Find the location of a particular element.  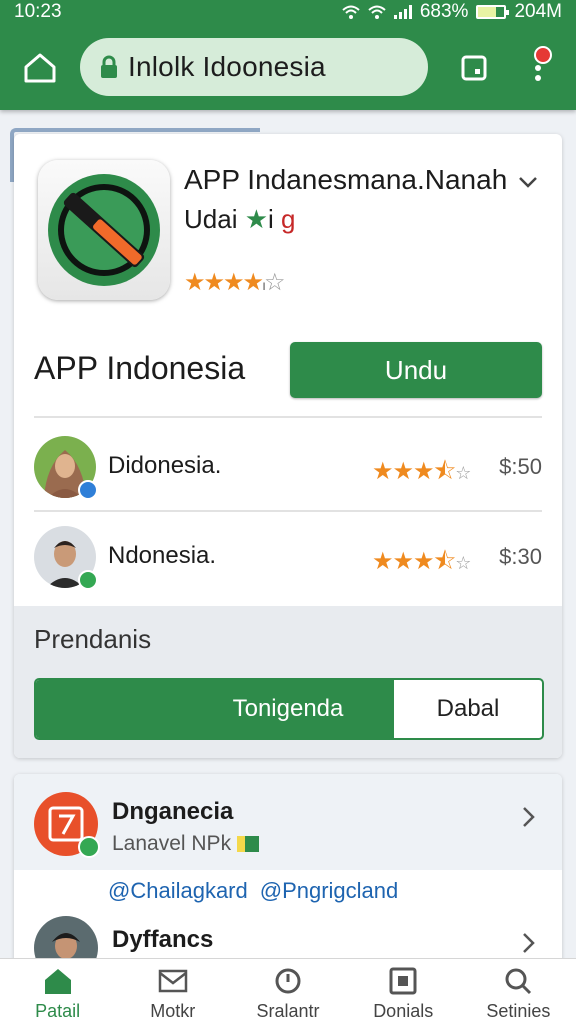

nav-item-search: Setinies is located at coordinates (518, 991).